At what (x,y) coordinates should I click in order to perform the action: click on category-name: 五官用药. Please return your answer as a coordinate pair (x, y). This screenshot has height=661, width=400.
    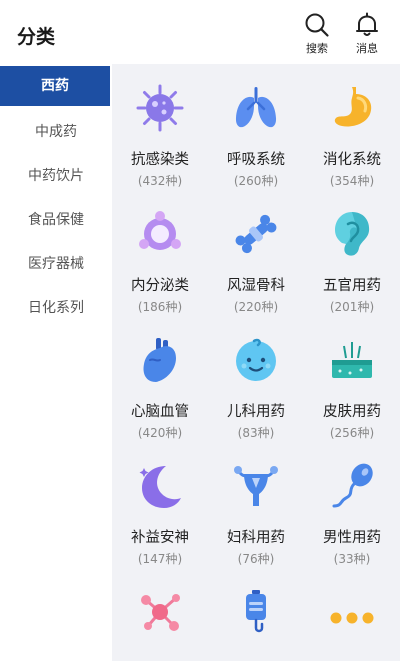
    Looking at the image, I should click on (352, 286).